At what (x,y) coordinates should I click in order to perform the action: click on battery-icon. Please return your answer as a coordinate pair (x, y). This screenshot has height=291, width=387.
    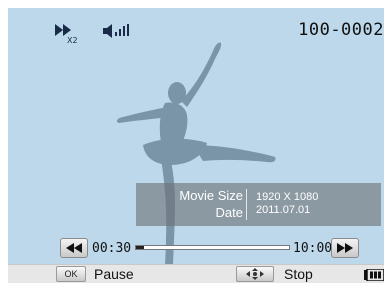
    Looking at the image, I should click on (374, 275).